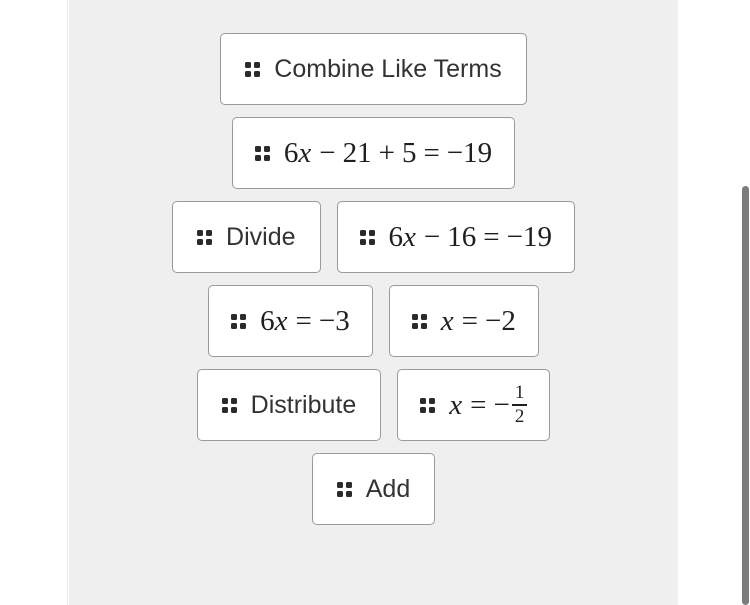 This screenshot has width=750, height=605. Describe the element at coordinates (388, 68) in the screenshot. I see `tile-label: Combine Like Terms` at that location.